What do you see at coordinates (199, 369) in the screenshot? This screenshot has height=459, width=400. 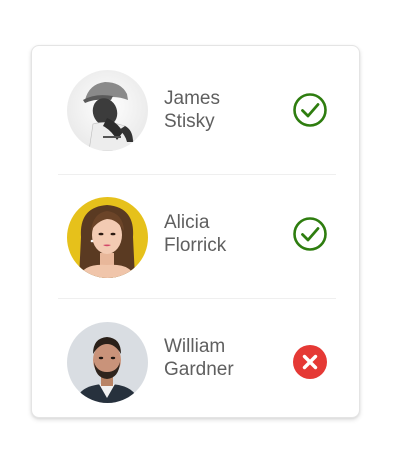 I see `user-last-name: Gardner` at bounding box center [199, 369].